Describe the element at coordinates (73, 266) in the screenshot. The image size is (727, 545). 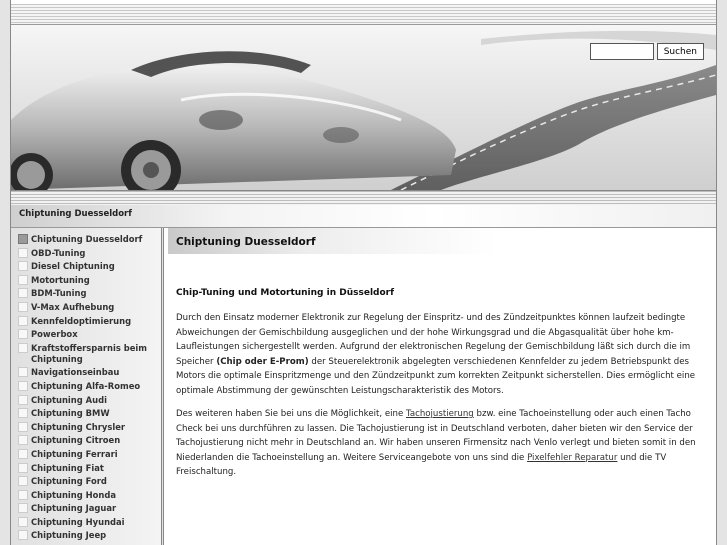
I see `sidebar-item-label: Diesel Chiptuning` at that location.